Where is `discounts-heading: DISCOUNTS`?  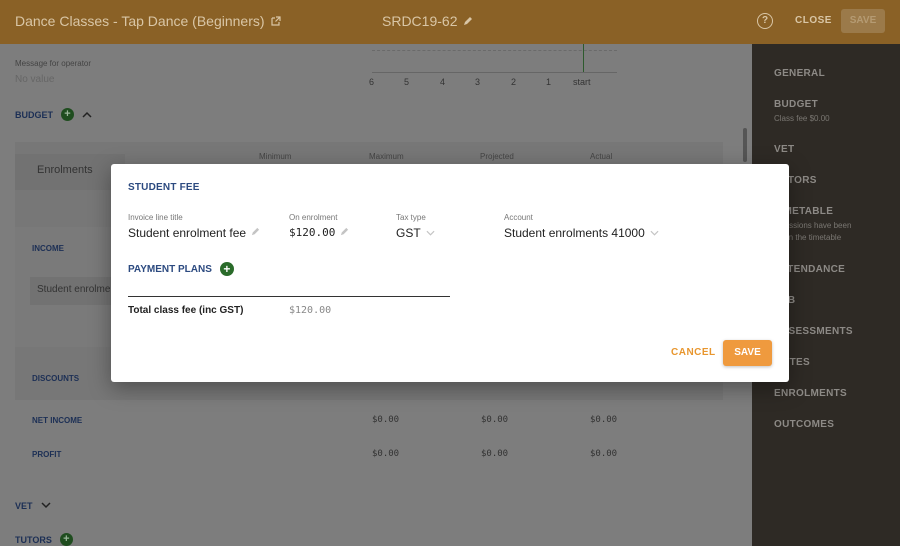 discounts-heading: DISCOUNTS is located at coordinates (56, 378).